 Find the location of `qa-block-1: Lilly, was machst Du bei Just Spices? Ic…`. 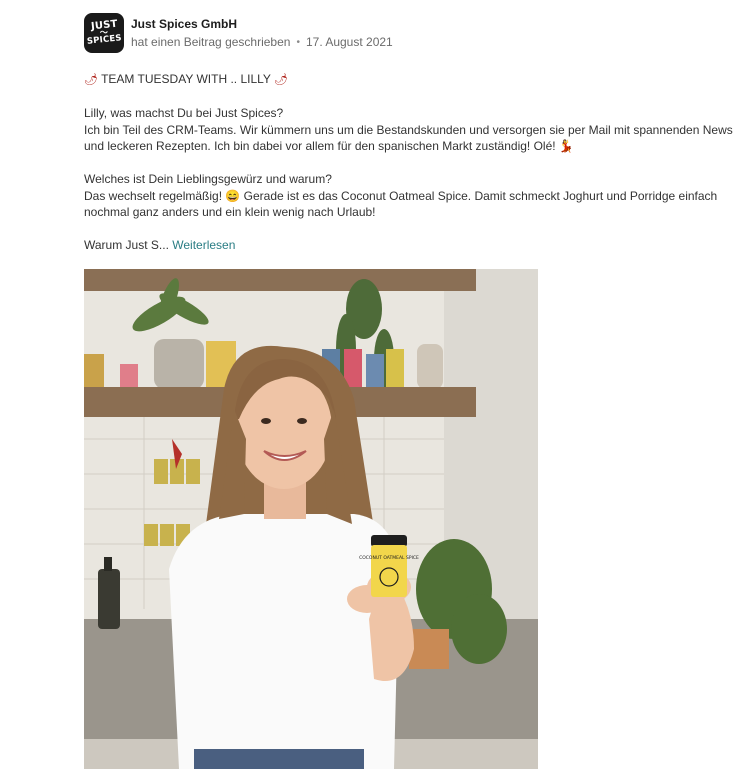

qa-block-1: Lilly, was machst Du bei Just Spices? Ic… is located at coordinates (409, 130).